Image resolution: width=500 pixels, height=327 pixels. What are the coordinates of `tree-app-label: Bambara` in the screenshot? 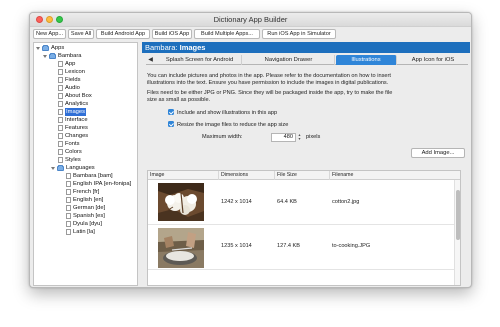 It's located at (70, 56).